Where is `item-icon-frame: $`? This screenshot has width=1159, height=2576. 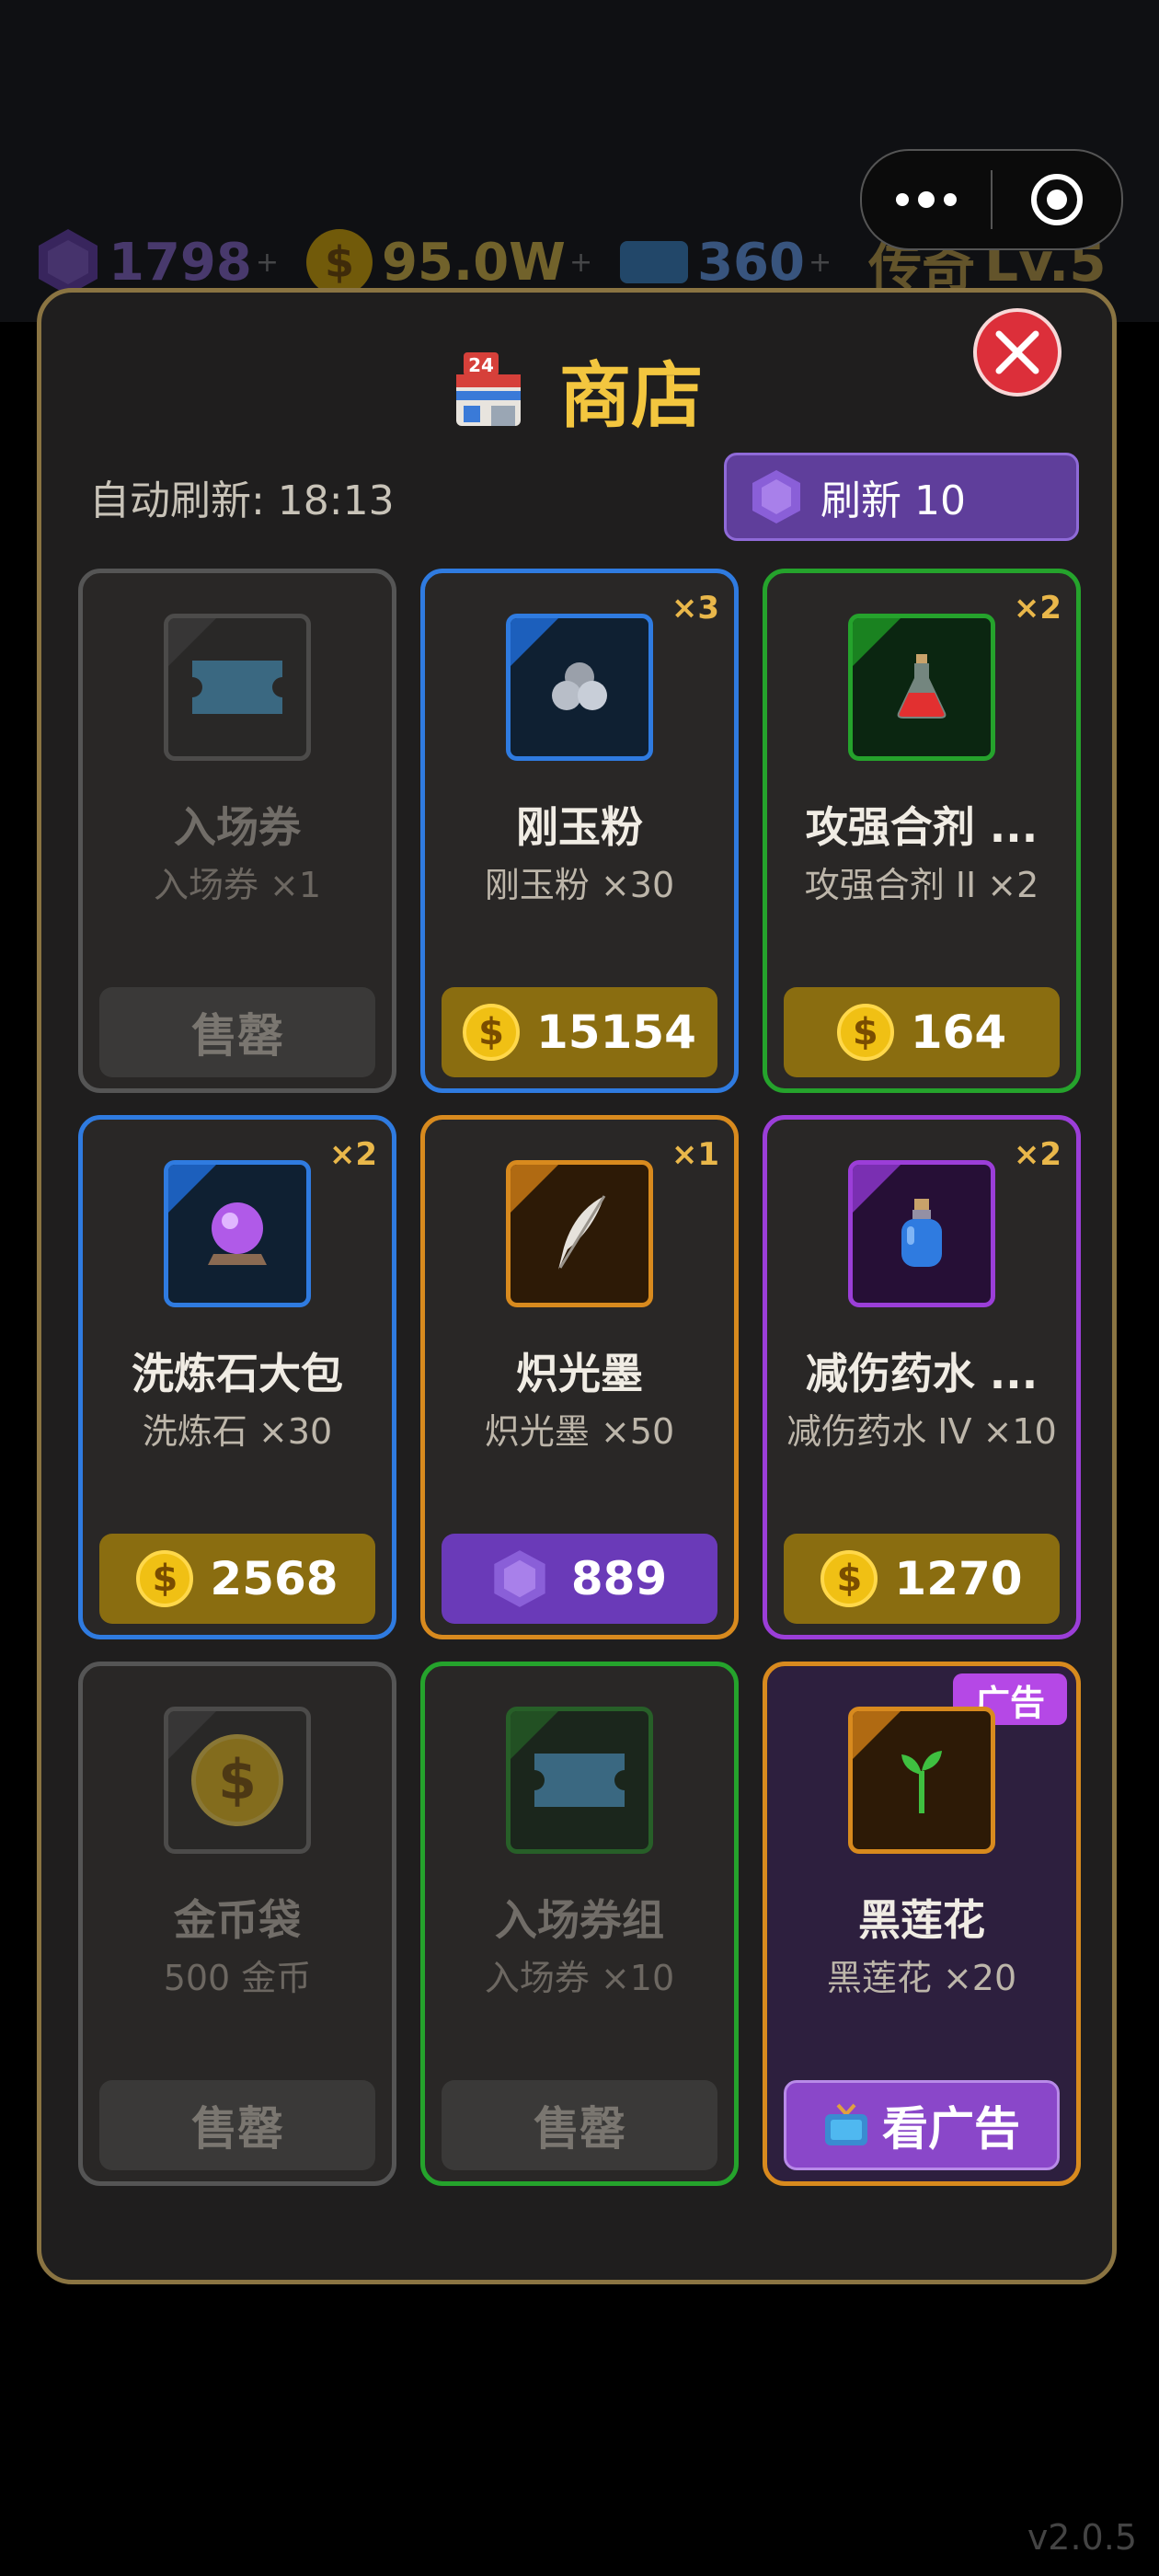 item-icon-frame: $ is located at coordinates (237, 1780).